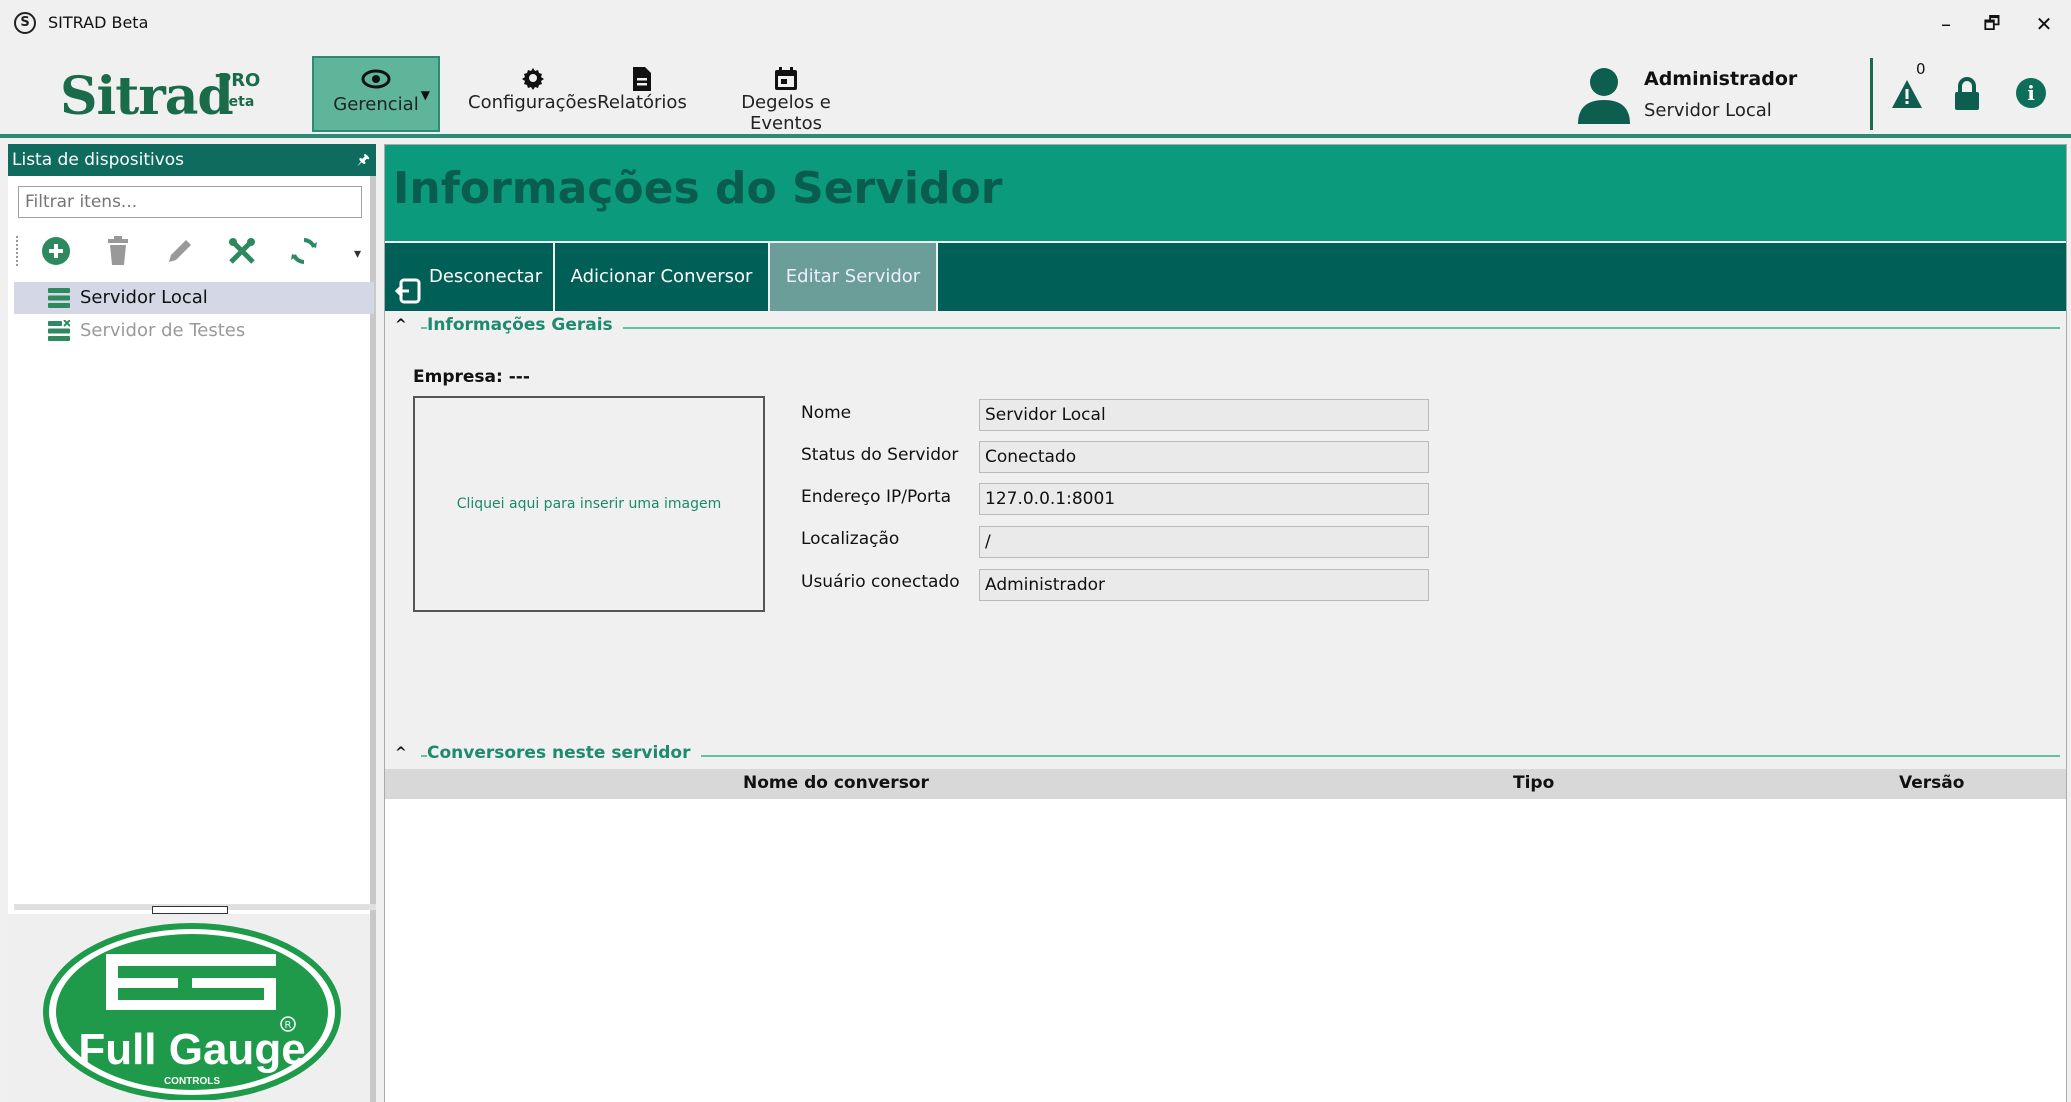  Describe the element at coordinates (786, 113) in the screenshot. I see `menu-degelos-label: Degelos e Eventos` at that location.